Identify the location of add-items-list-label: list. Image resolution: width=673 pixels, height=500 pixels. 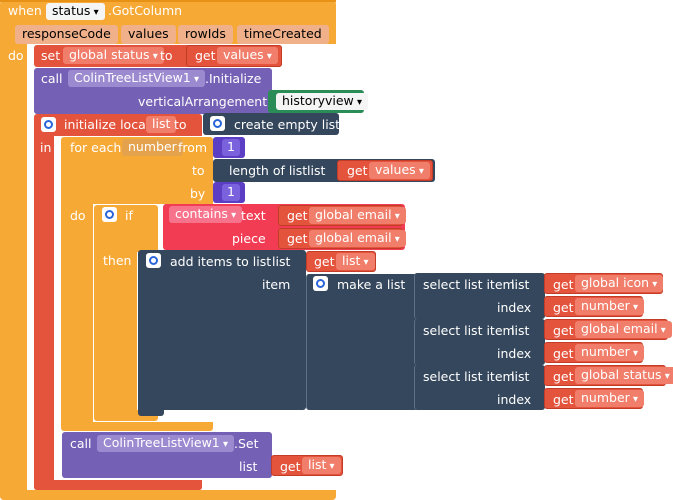
(281, 261).